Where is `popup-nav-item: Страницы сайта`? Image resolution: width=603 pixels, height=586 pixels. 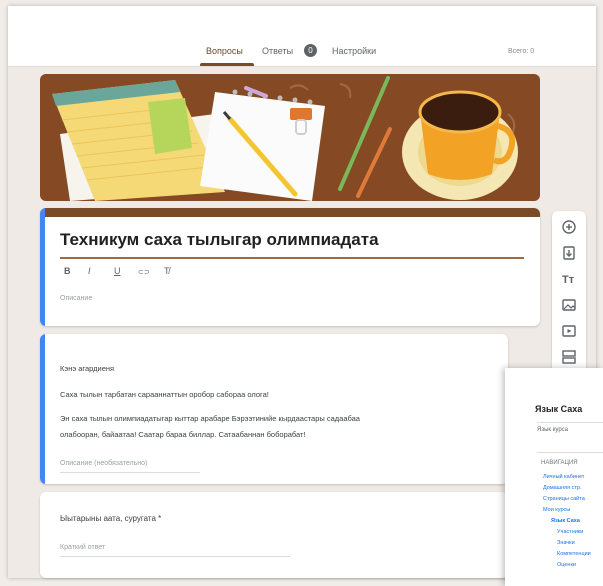
popup-nav-item: Страницы сайта is located at coordinates (564, 499).